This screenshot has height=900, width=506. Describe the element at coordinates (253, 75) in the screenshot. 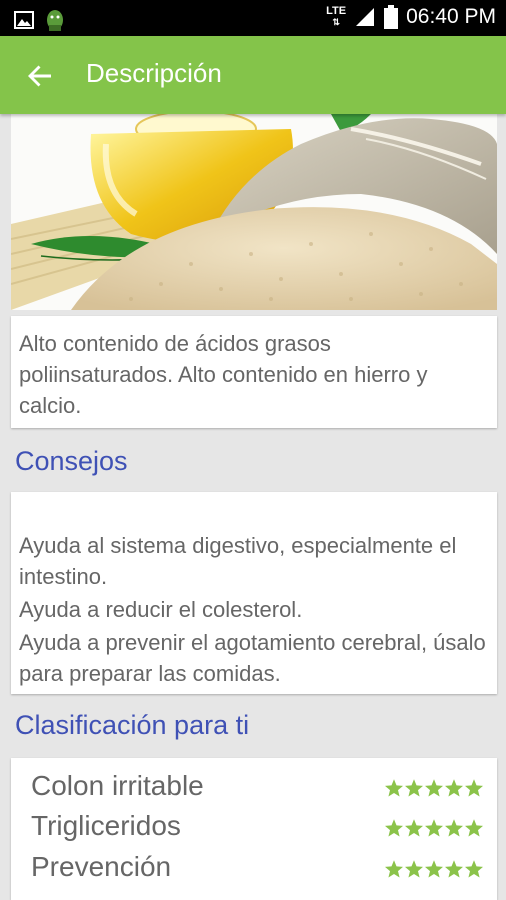

I see `app-bar: Descripción` at that location.